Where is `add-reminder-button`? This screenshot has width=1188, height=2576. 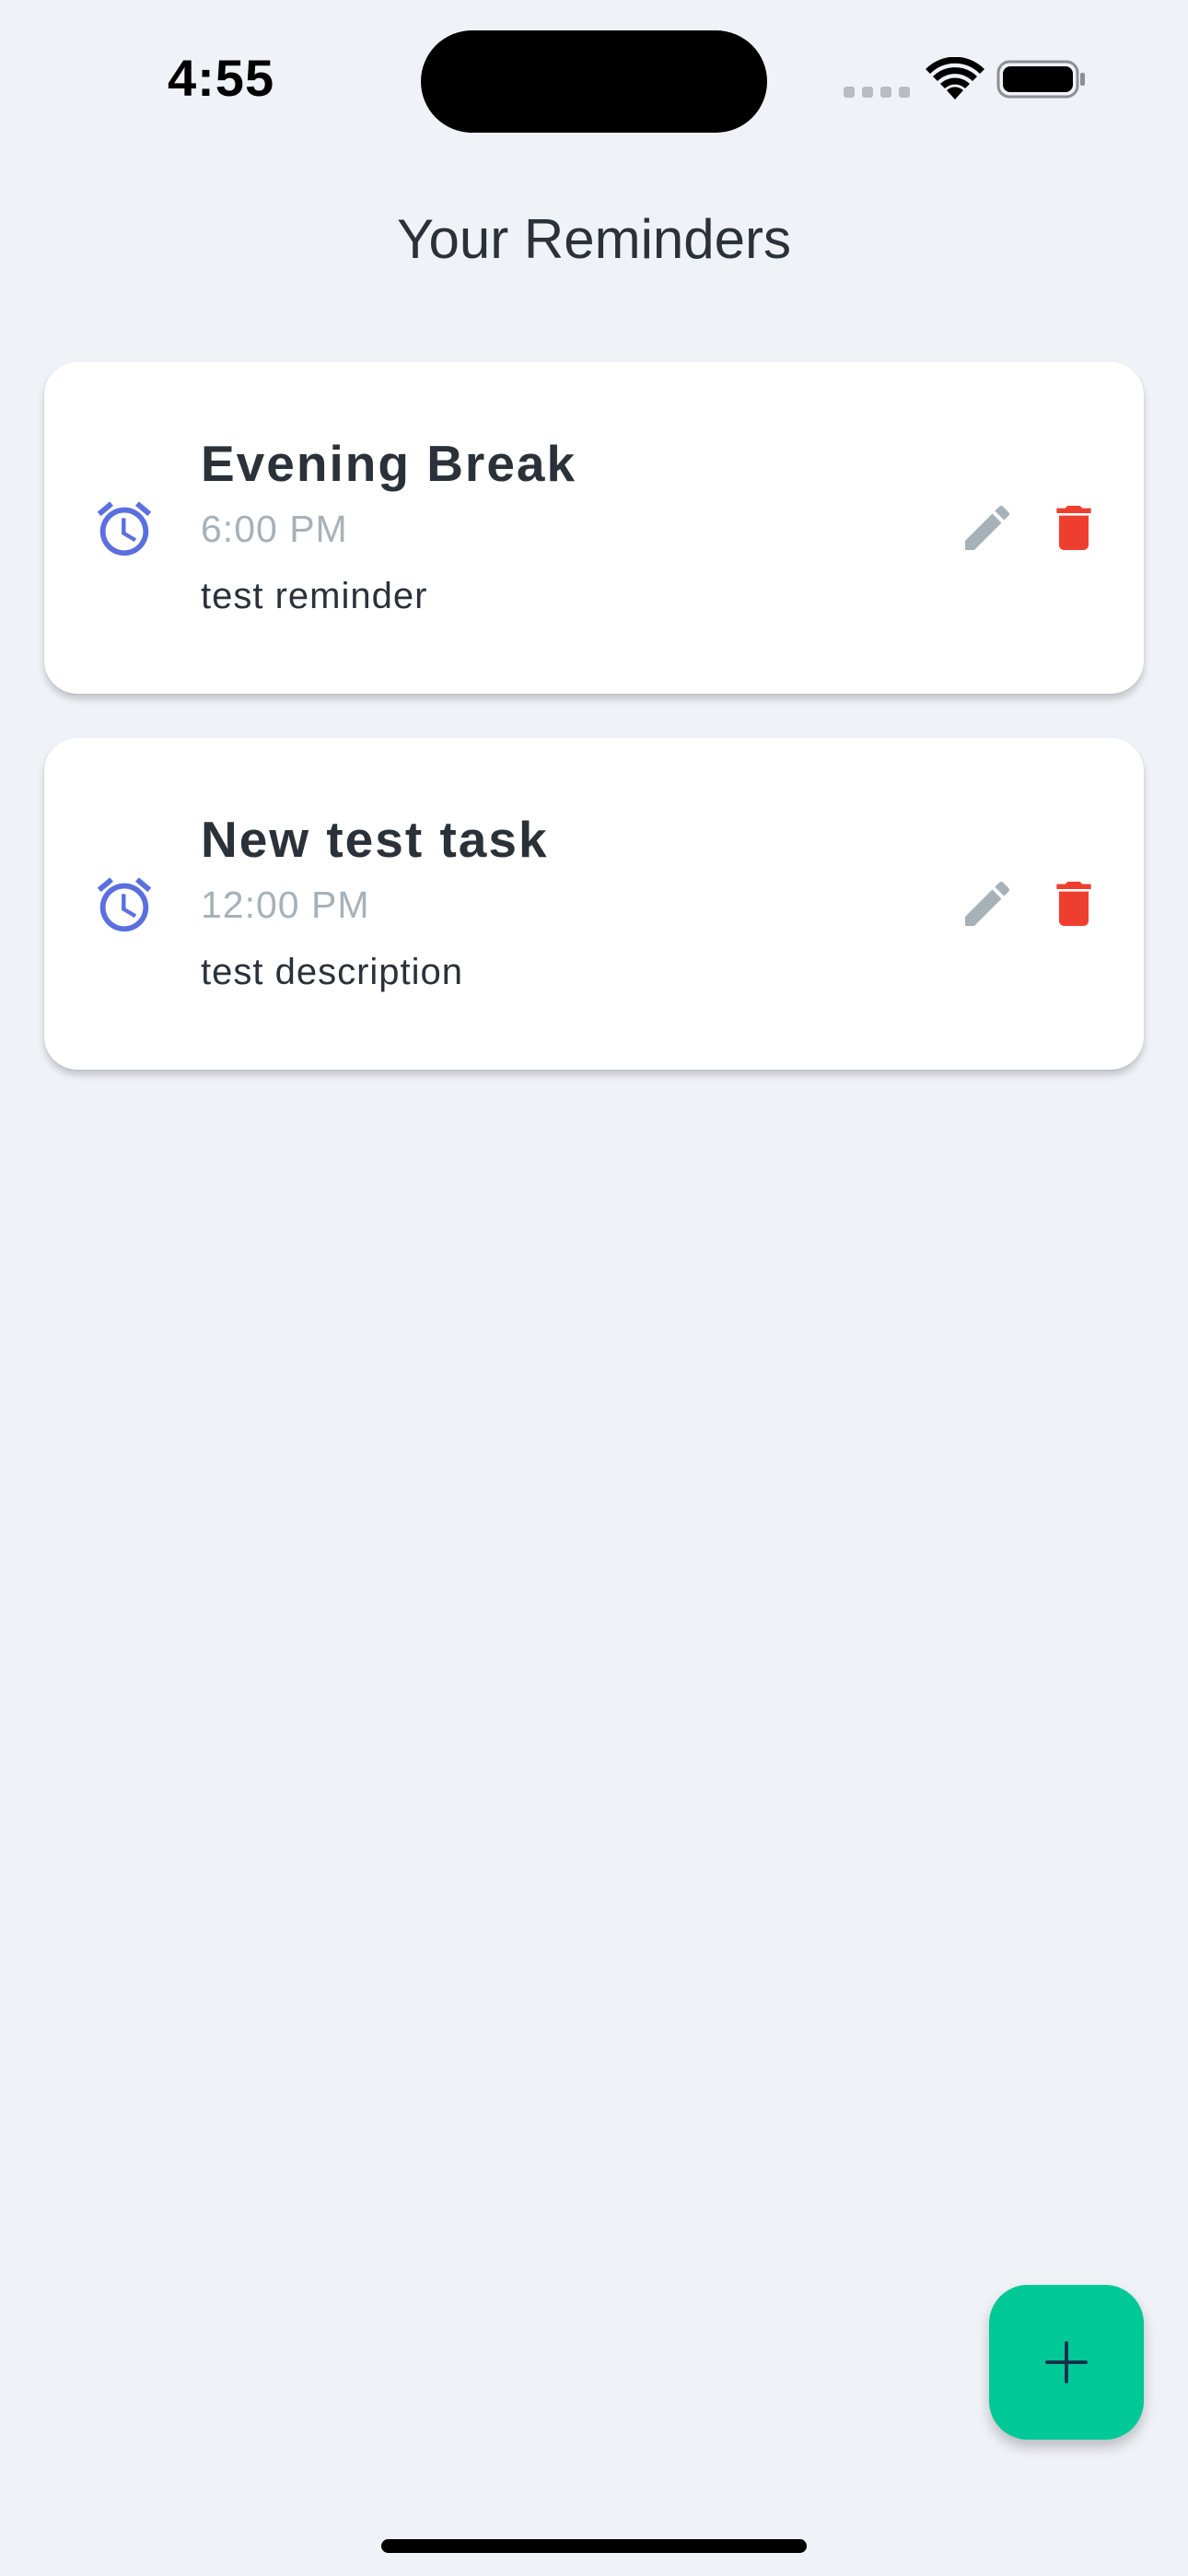 add-reminder-button is located at coordinates (1066, 2362).